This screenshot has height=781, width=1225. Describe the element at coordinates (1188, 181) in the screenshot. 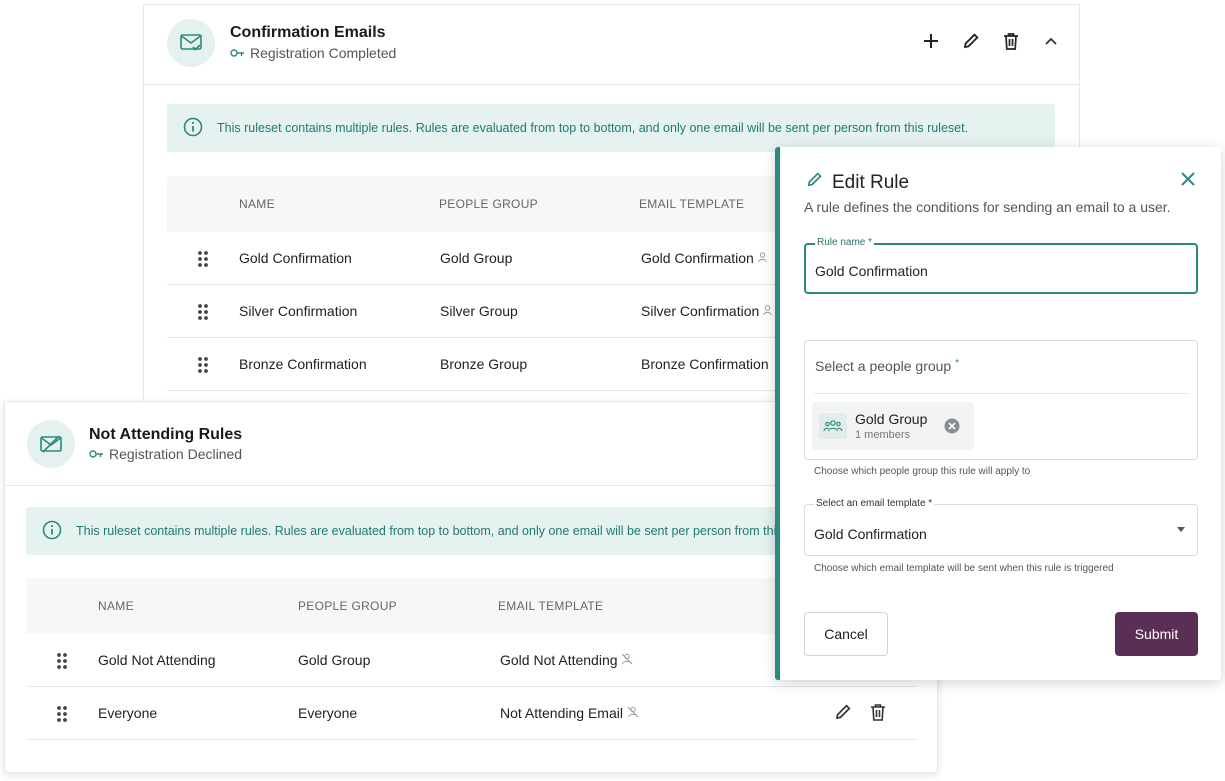

I see `close-icon` at that location.